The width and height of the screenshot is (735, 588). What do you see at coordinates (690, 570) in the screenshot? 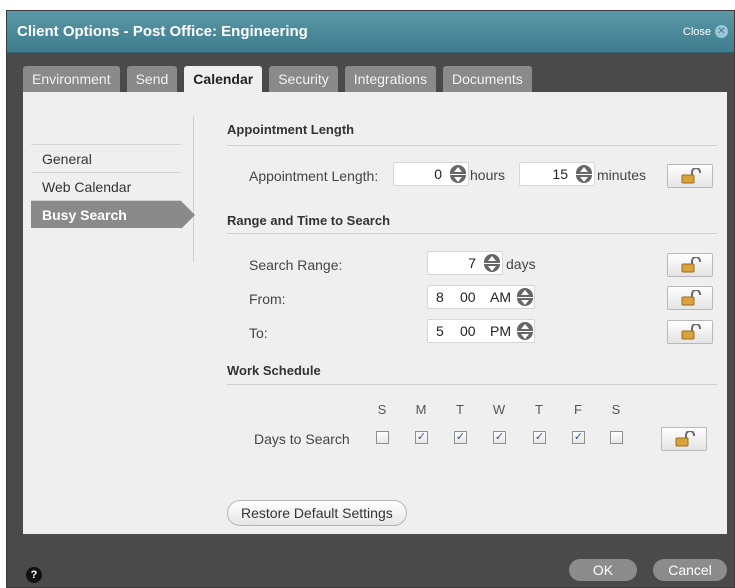
I see `cancel-button: Cancel` at bounding box center [690, 570].